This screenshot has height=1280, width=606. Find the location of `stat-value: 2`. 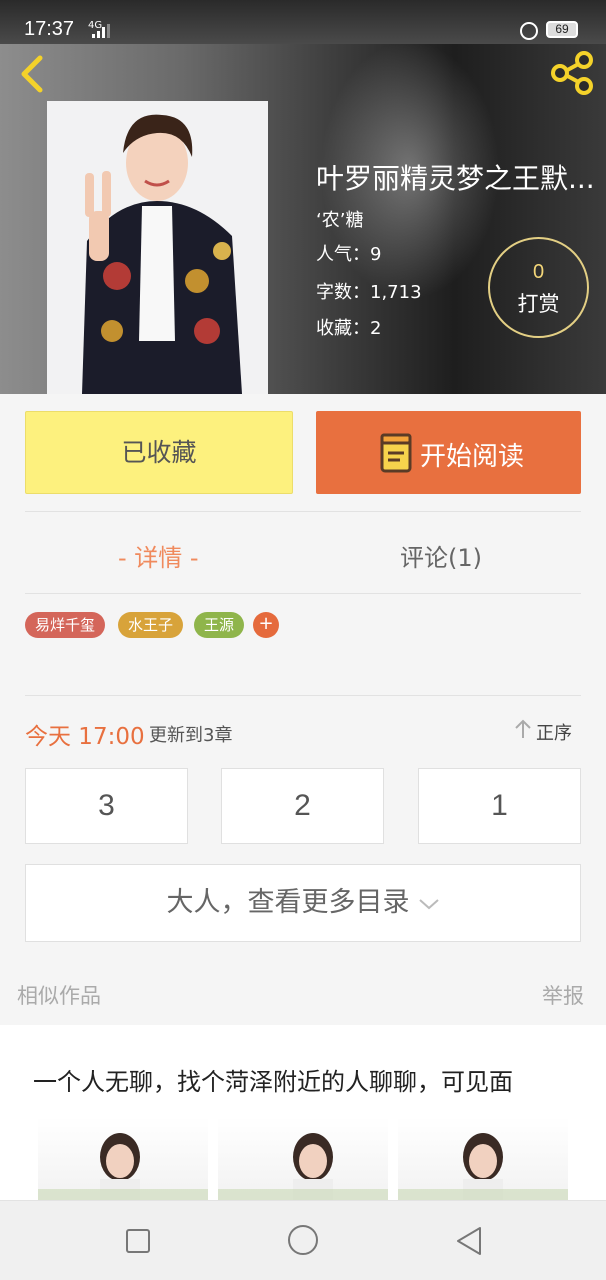

stat-value: 2 is located at coordinates (376, 328).